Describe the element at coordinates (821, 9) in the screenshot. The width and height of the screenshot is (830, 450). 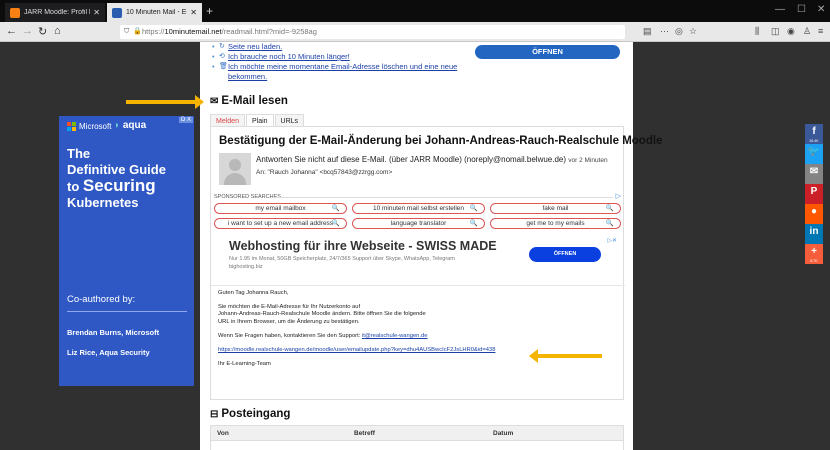
I see `close-window-icon: ✕` at that location.